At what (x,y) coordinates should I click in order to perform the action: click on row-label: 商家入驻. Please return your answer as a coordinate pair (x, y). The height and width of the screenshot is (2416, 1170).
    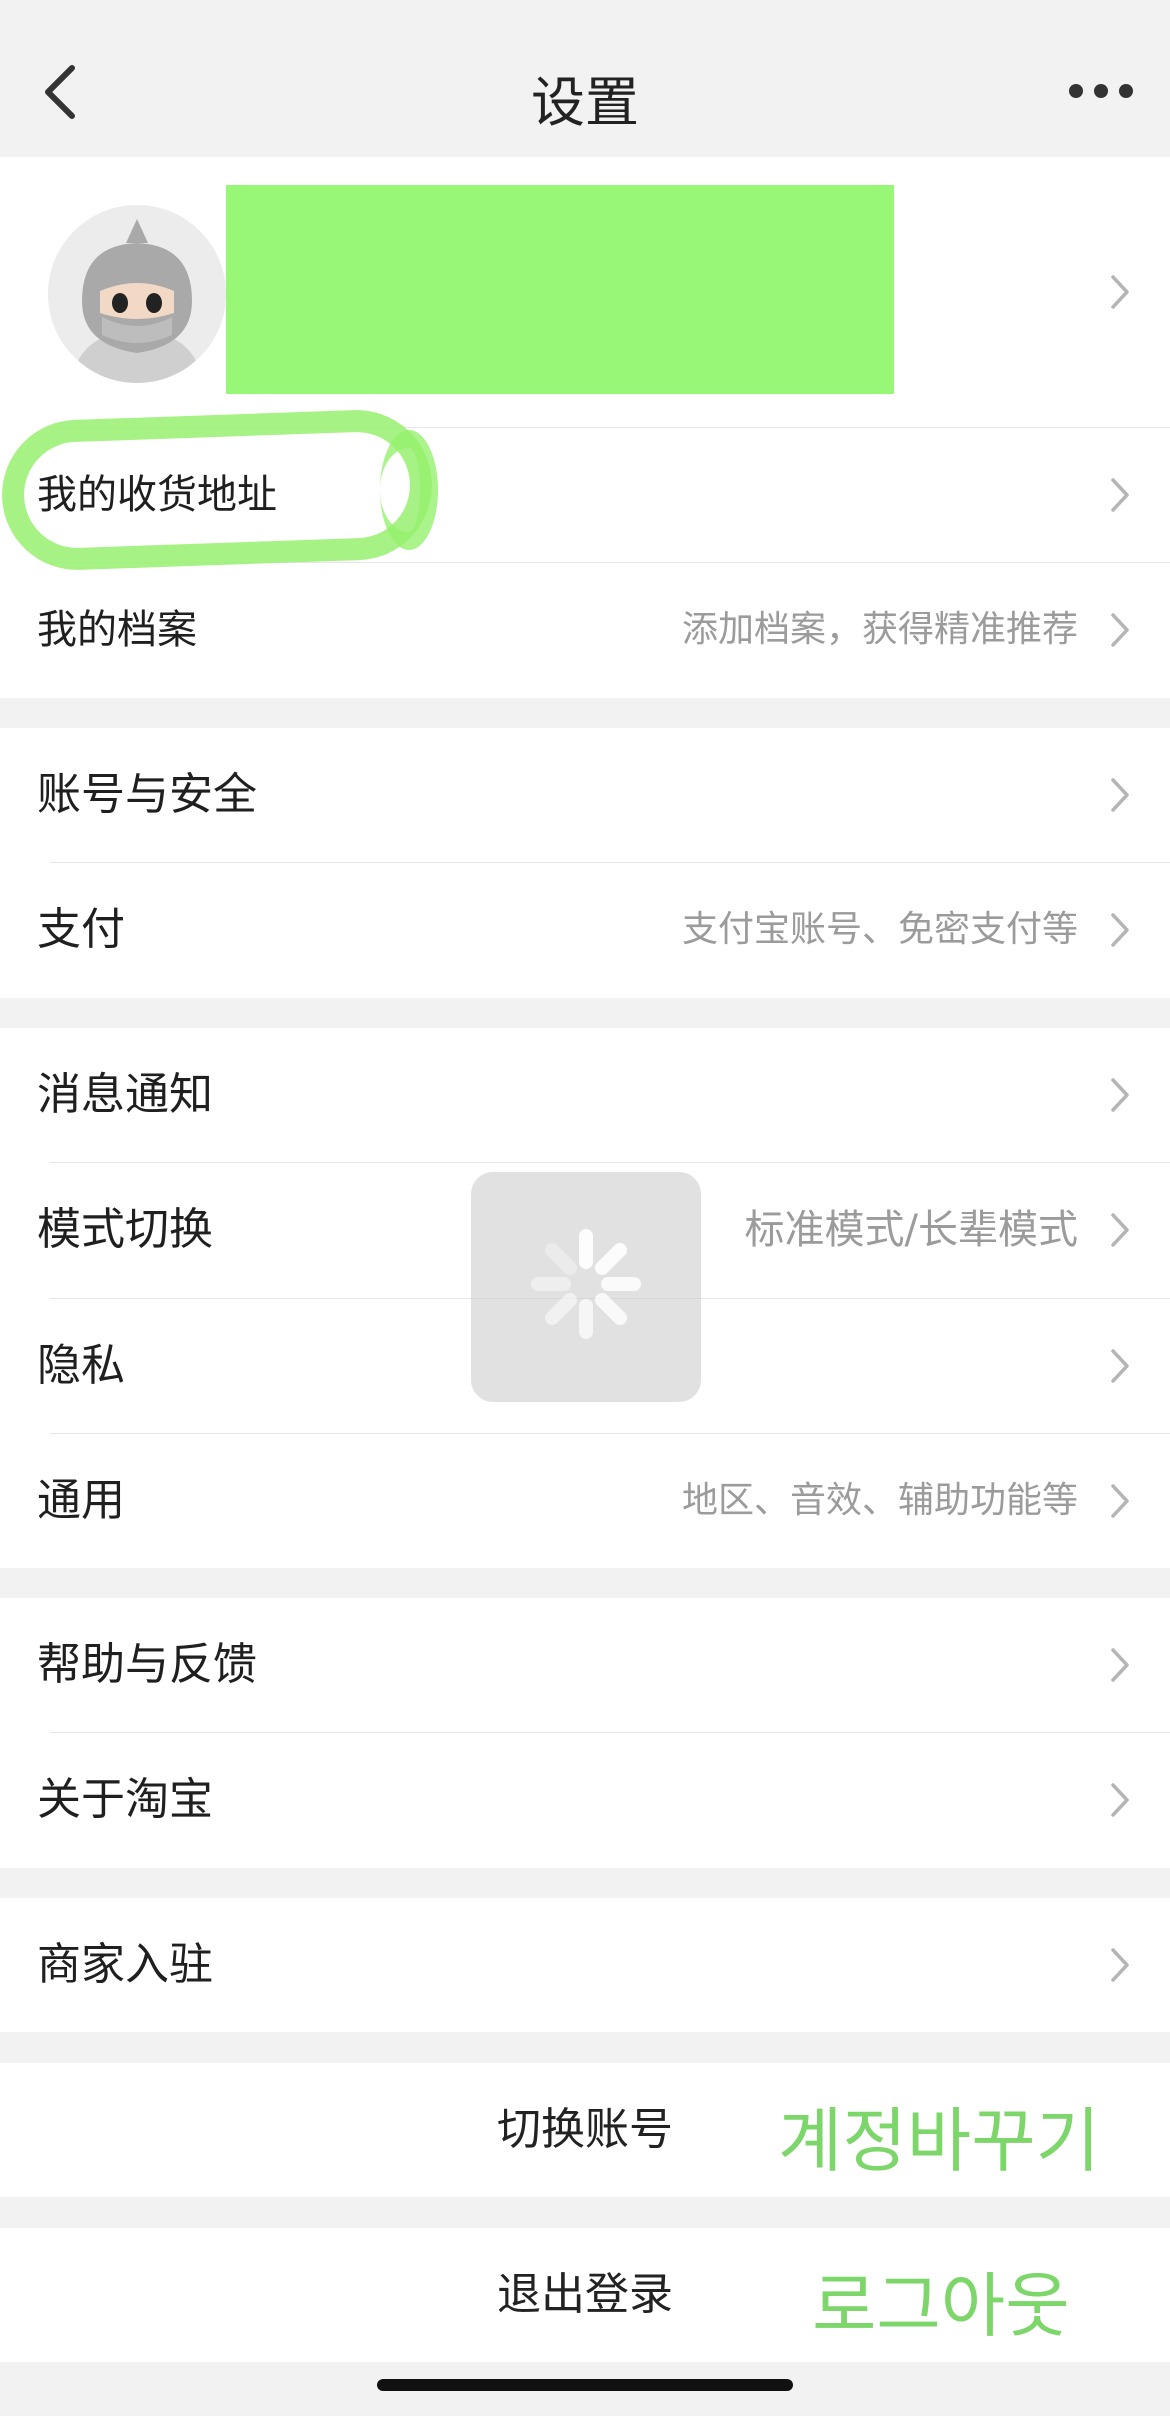
    Looking at the image, I should click on (125, 1964).